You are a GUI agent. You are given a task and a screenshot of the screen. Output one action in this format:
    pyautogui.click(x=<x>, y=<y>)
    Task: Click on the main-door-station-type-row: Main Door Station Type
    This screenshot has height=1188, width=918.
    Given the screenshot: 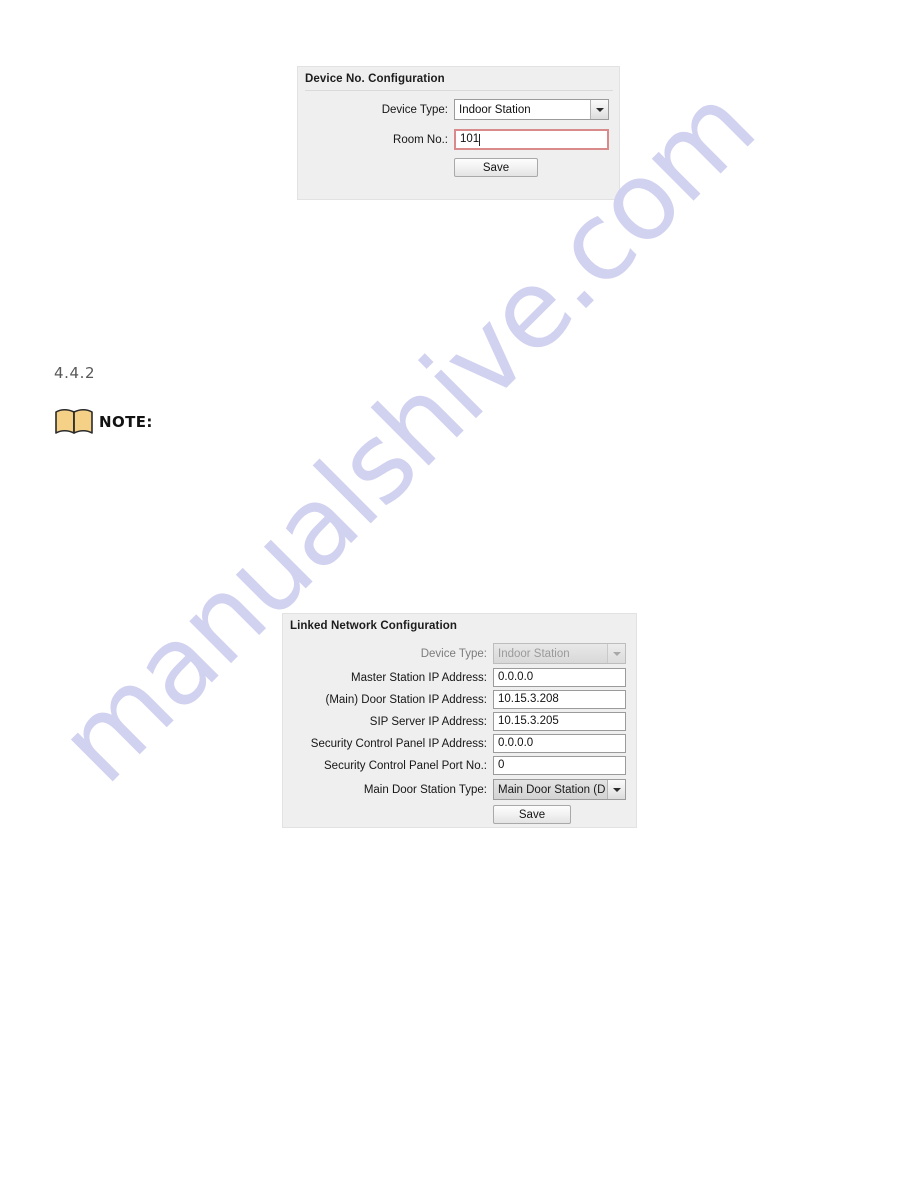 What is the action you would take?
    pyautogui.click(x=459, y=789)
    